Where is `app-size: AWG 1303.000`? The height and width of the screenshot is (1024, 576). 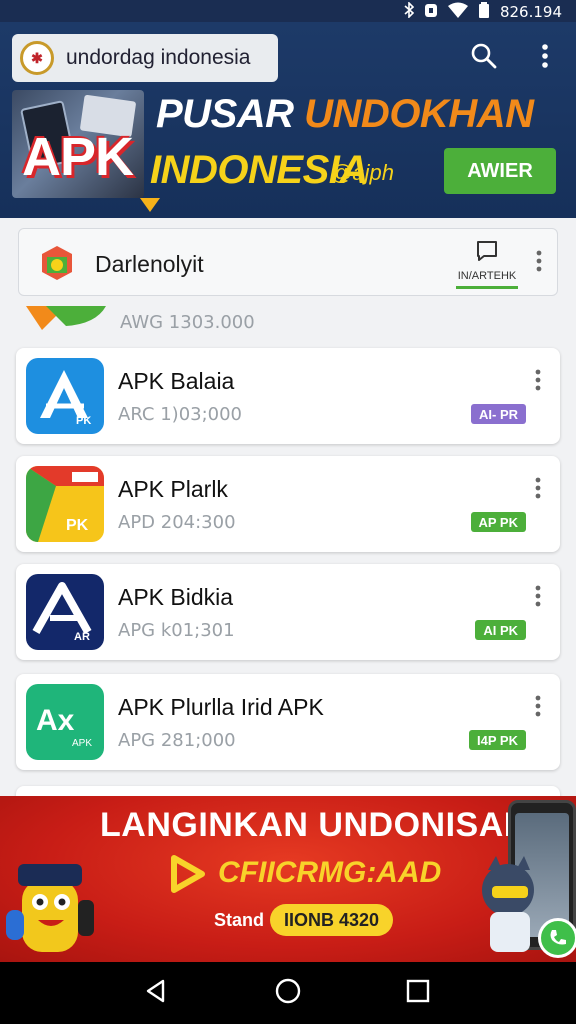 app-size: AWG 1303.000 is located at coordinates (187, 322).